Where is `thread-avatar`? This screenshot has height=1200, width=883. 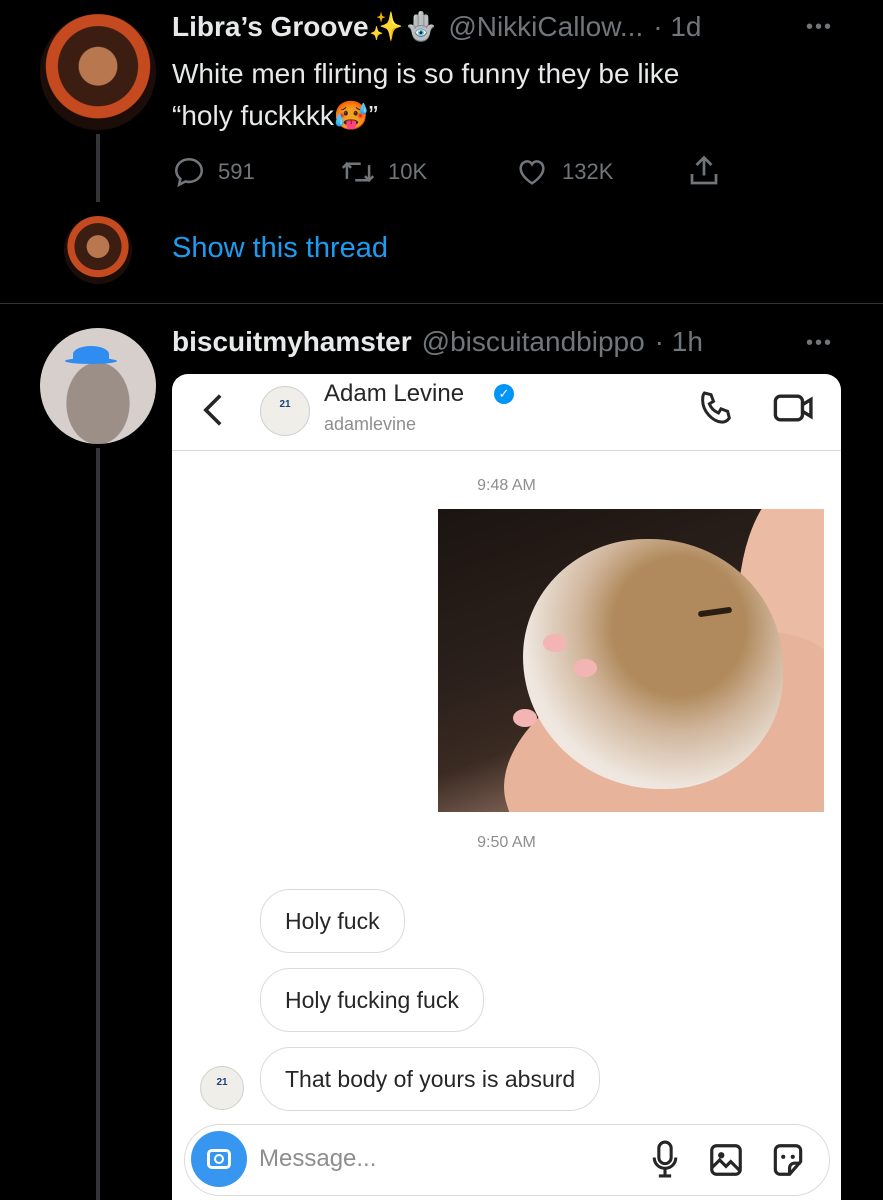 thread-avatar is located at coordinates (98, 250).